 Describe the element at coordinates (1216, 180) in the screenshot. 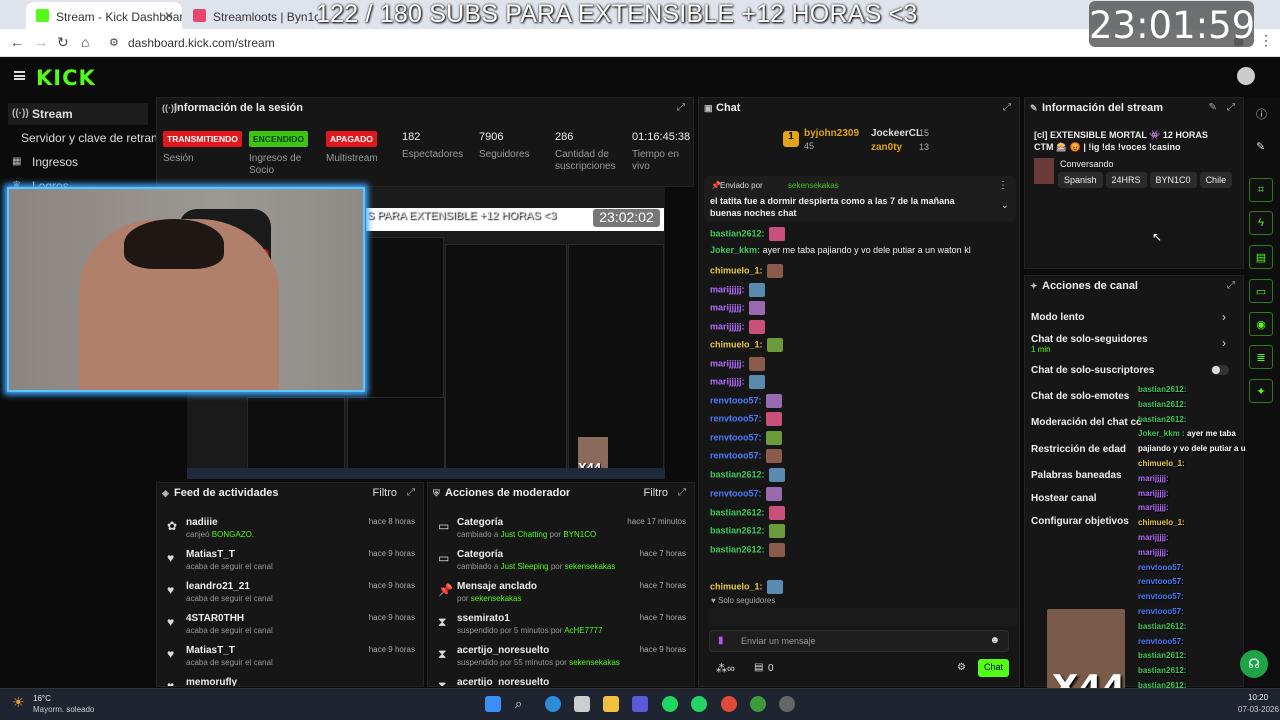

I see `tag-chip: Chile` at that location.